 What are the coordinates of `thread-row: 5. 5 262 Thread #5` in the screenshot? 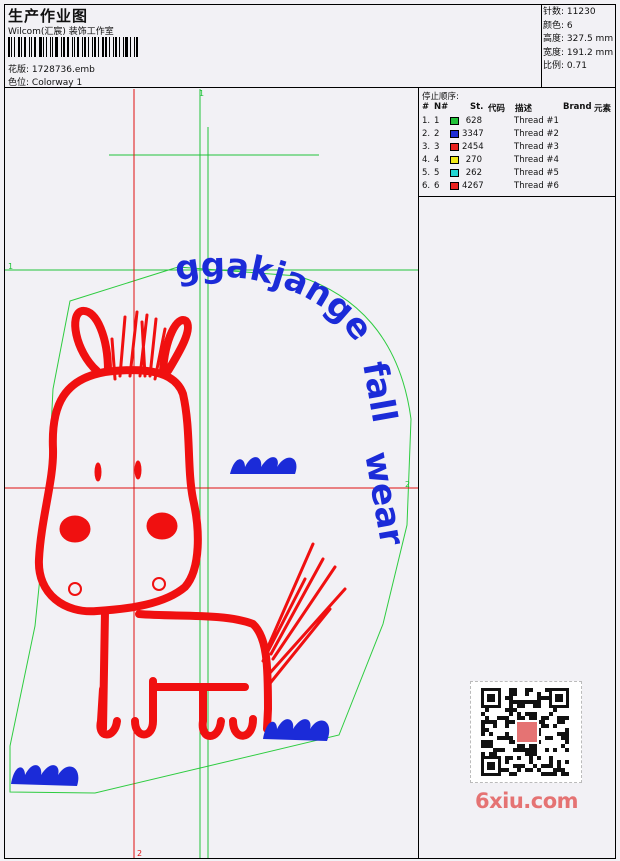 It's located at (517, 174).